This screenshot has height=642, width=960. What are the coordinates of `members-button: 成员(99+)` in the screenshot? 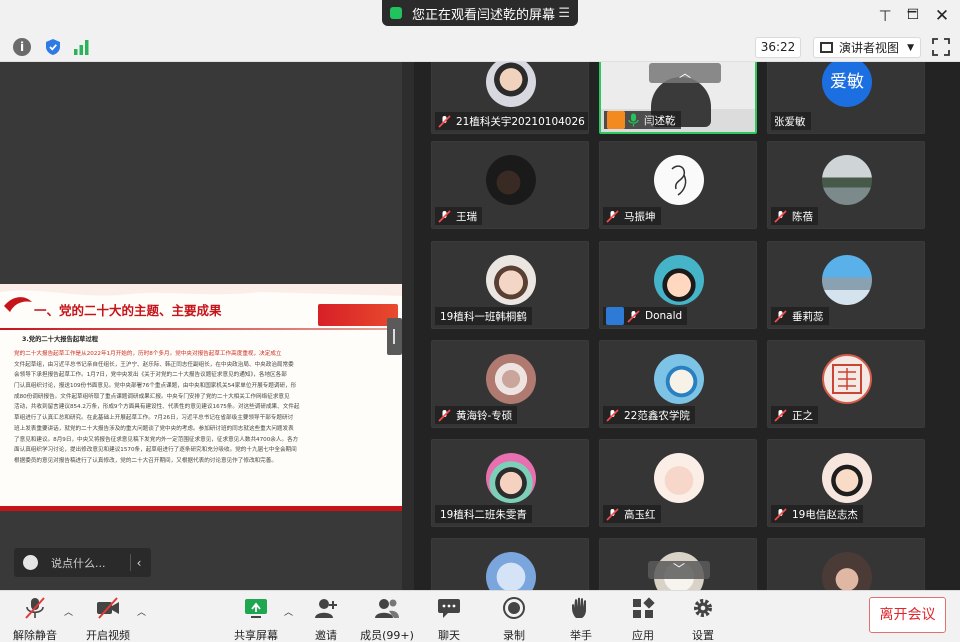 It's located at (387, 619).